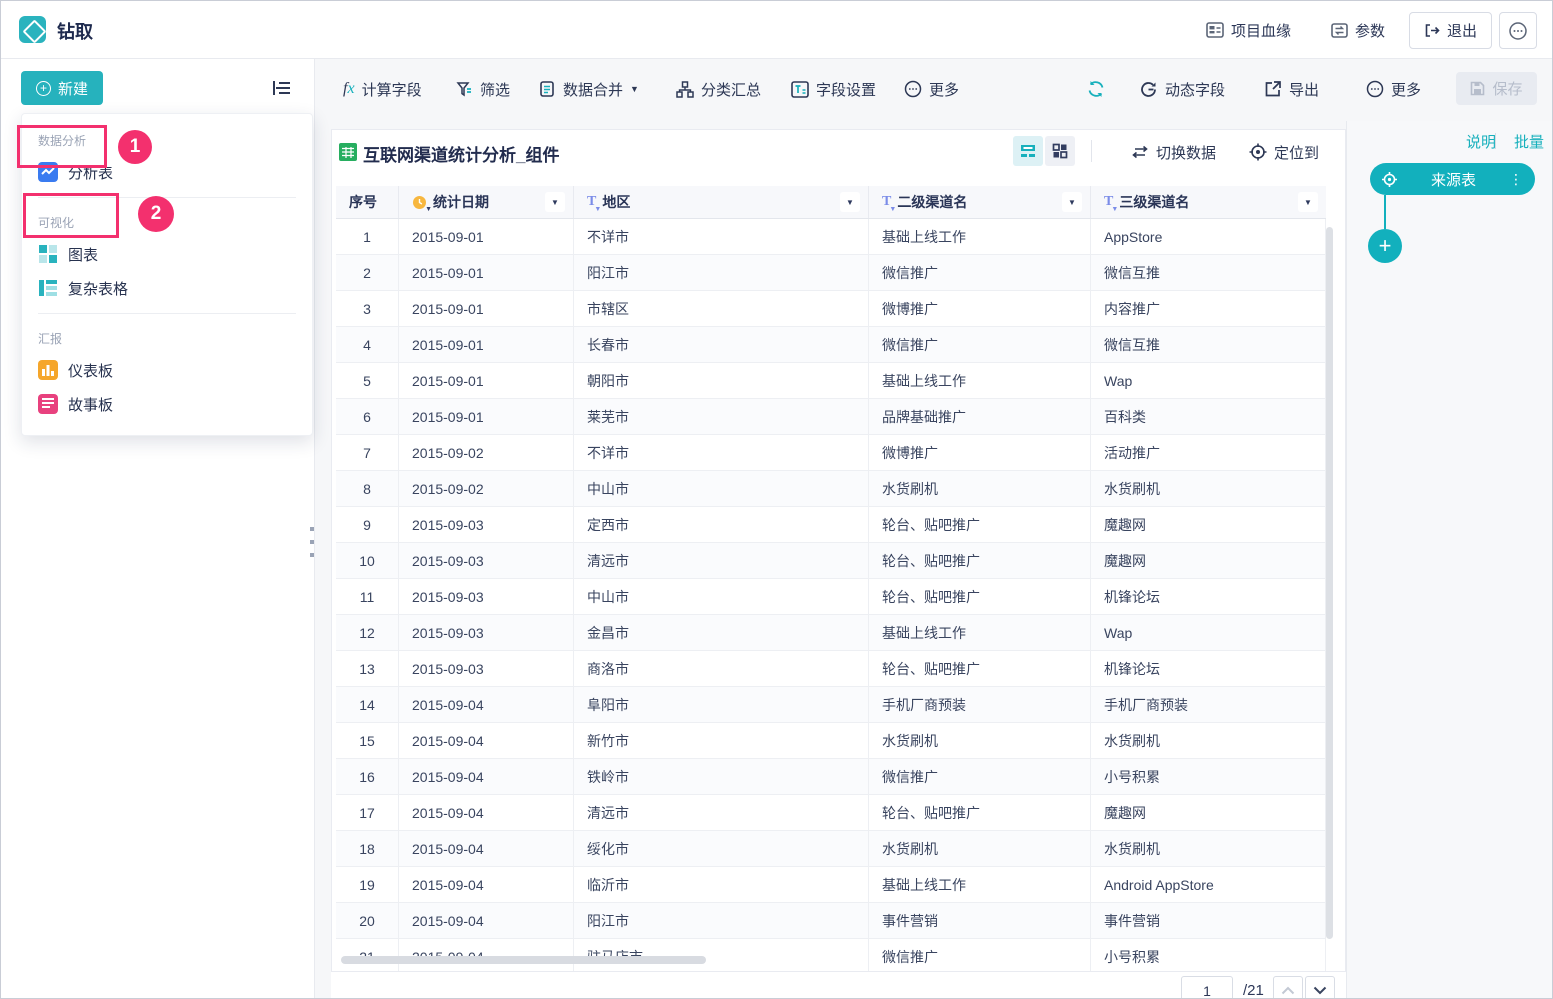 This screenshot has height=999, width=1553. Describe the element at coordinates (721, 202) in the screenshot. I see `column-header-region: T ▼ 地区 ▼` at that location.